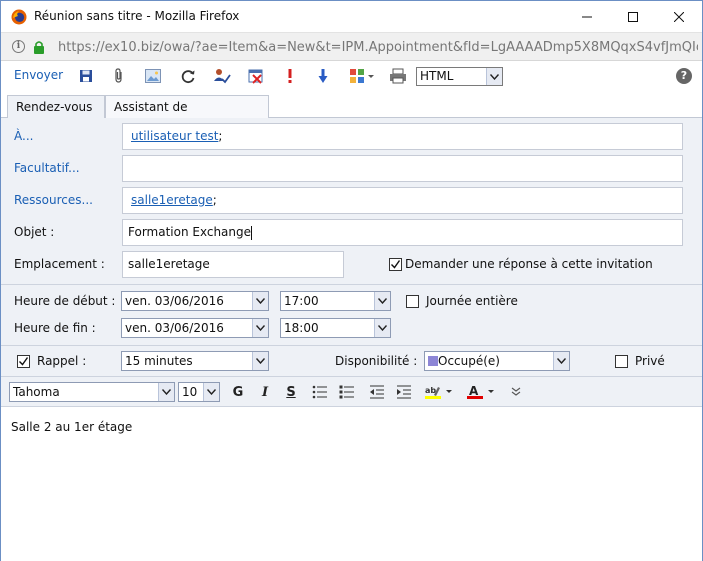 This screenshot has height=561, width=703. Describe the element at coordinates (351, 113) in the screenshot. I see `tab-bar: Rendez-vous Assistant de planification` at that location.